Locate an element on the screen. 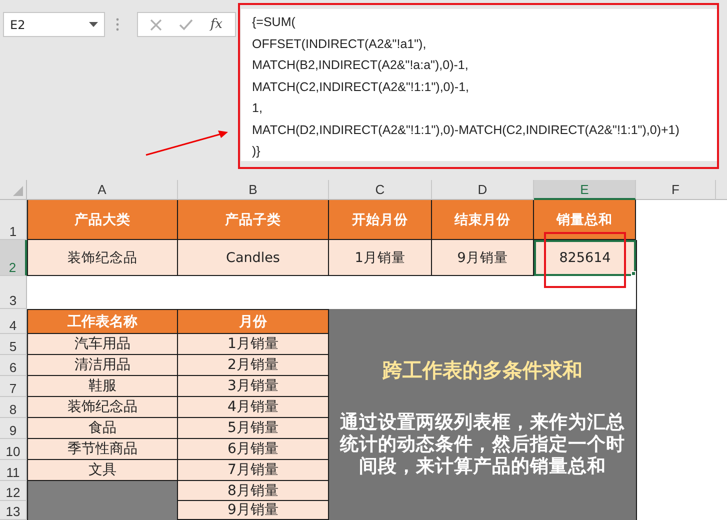  header-cell: 产品子类 is located at coordinates (253, 220).